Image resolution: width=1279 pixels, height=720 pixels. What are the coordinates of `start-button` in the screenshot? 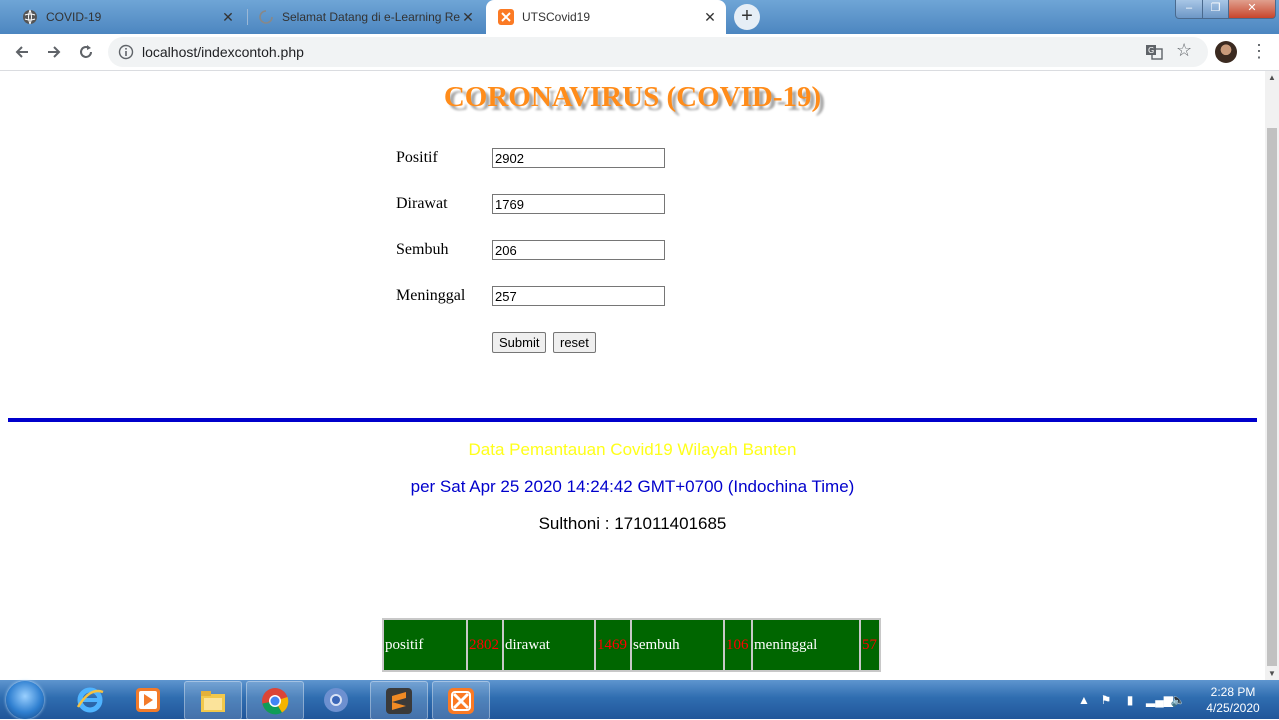 It's located at (25, 700).